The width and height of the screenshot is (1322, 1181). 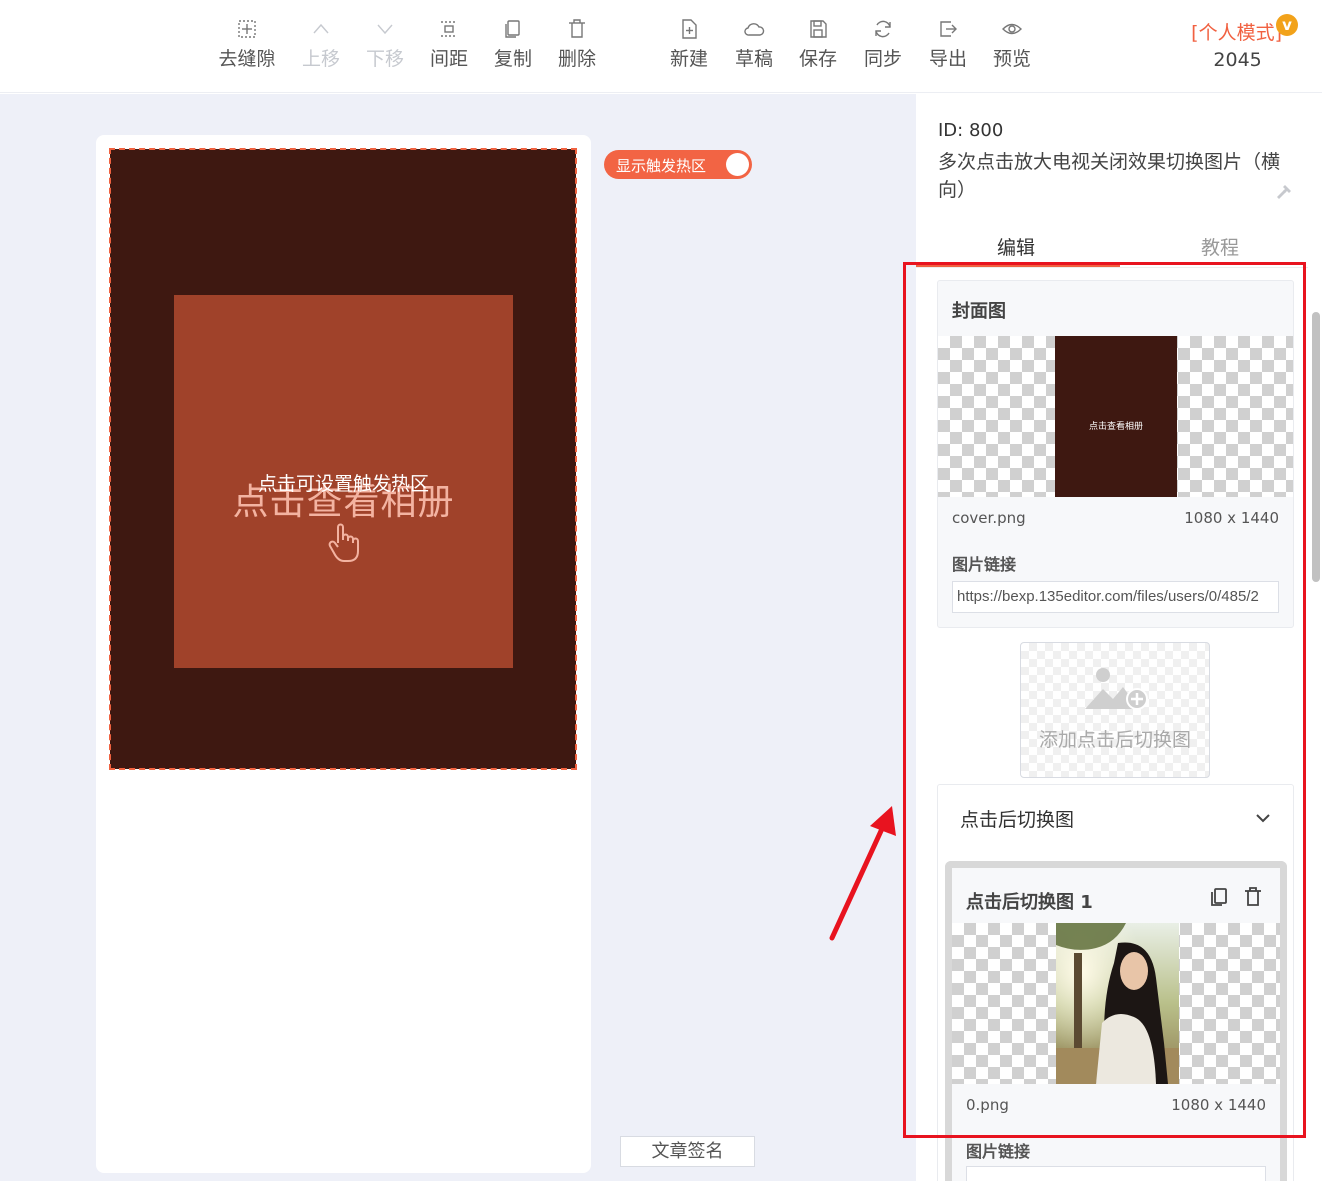 I want to click on spacing-icon, so click(x=449, y=29).